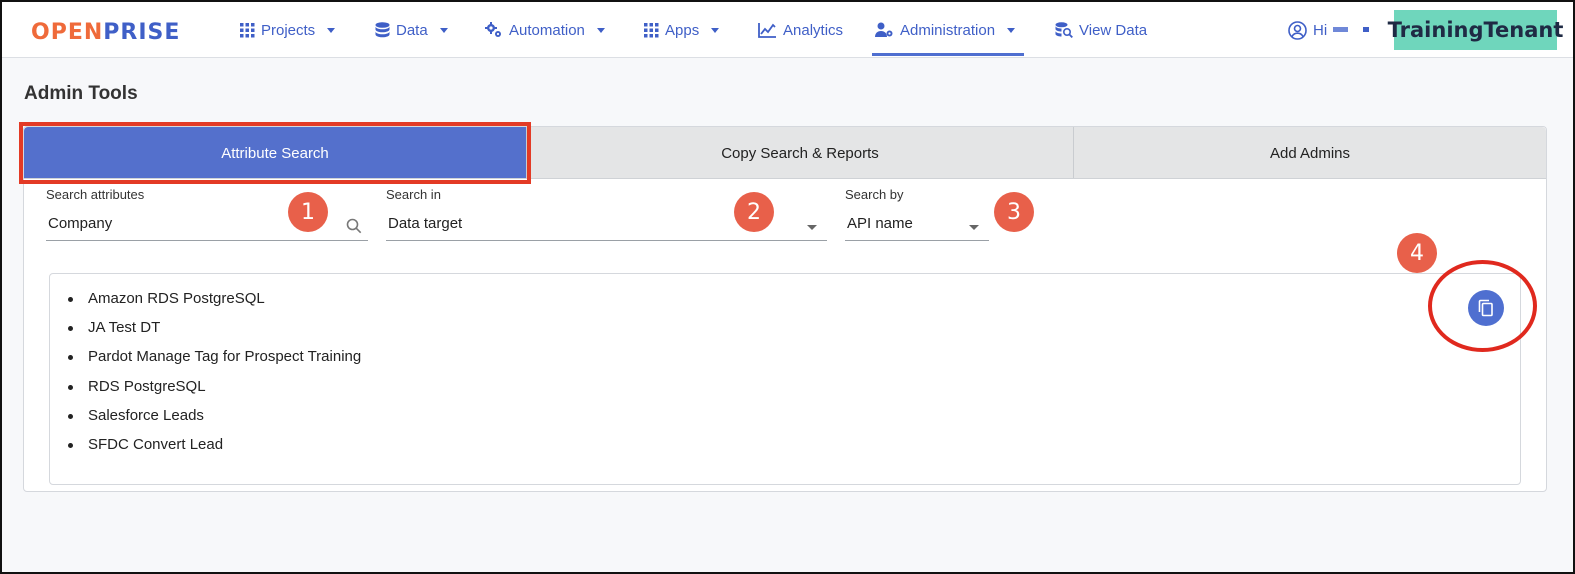 The height and width of the screenshot is (574, 1575). Describe the element at coordinates (1340, 29) in the screenshot. I see `redacted-username` at that location.